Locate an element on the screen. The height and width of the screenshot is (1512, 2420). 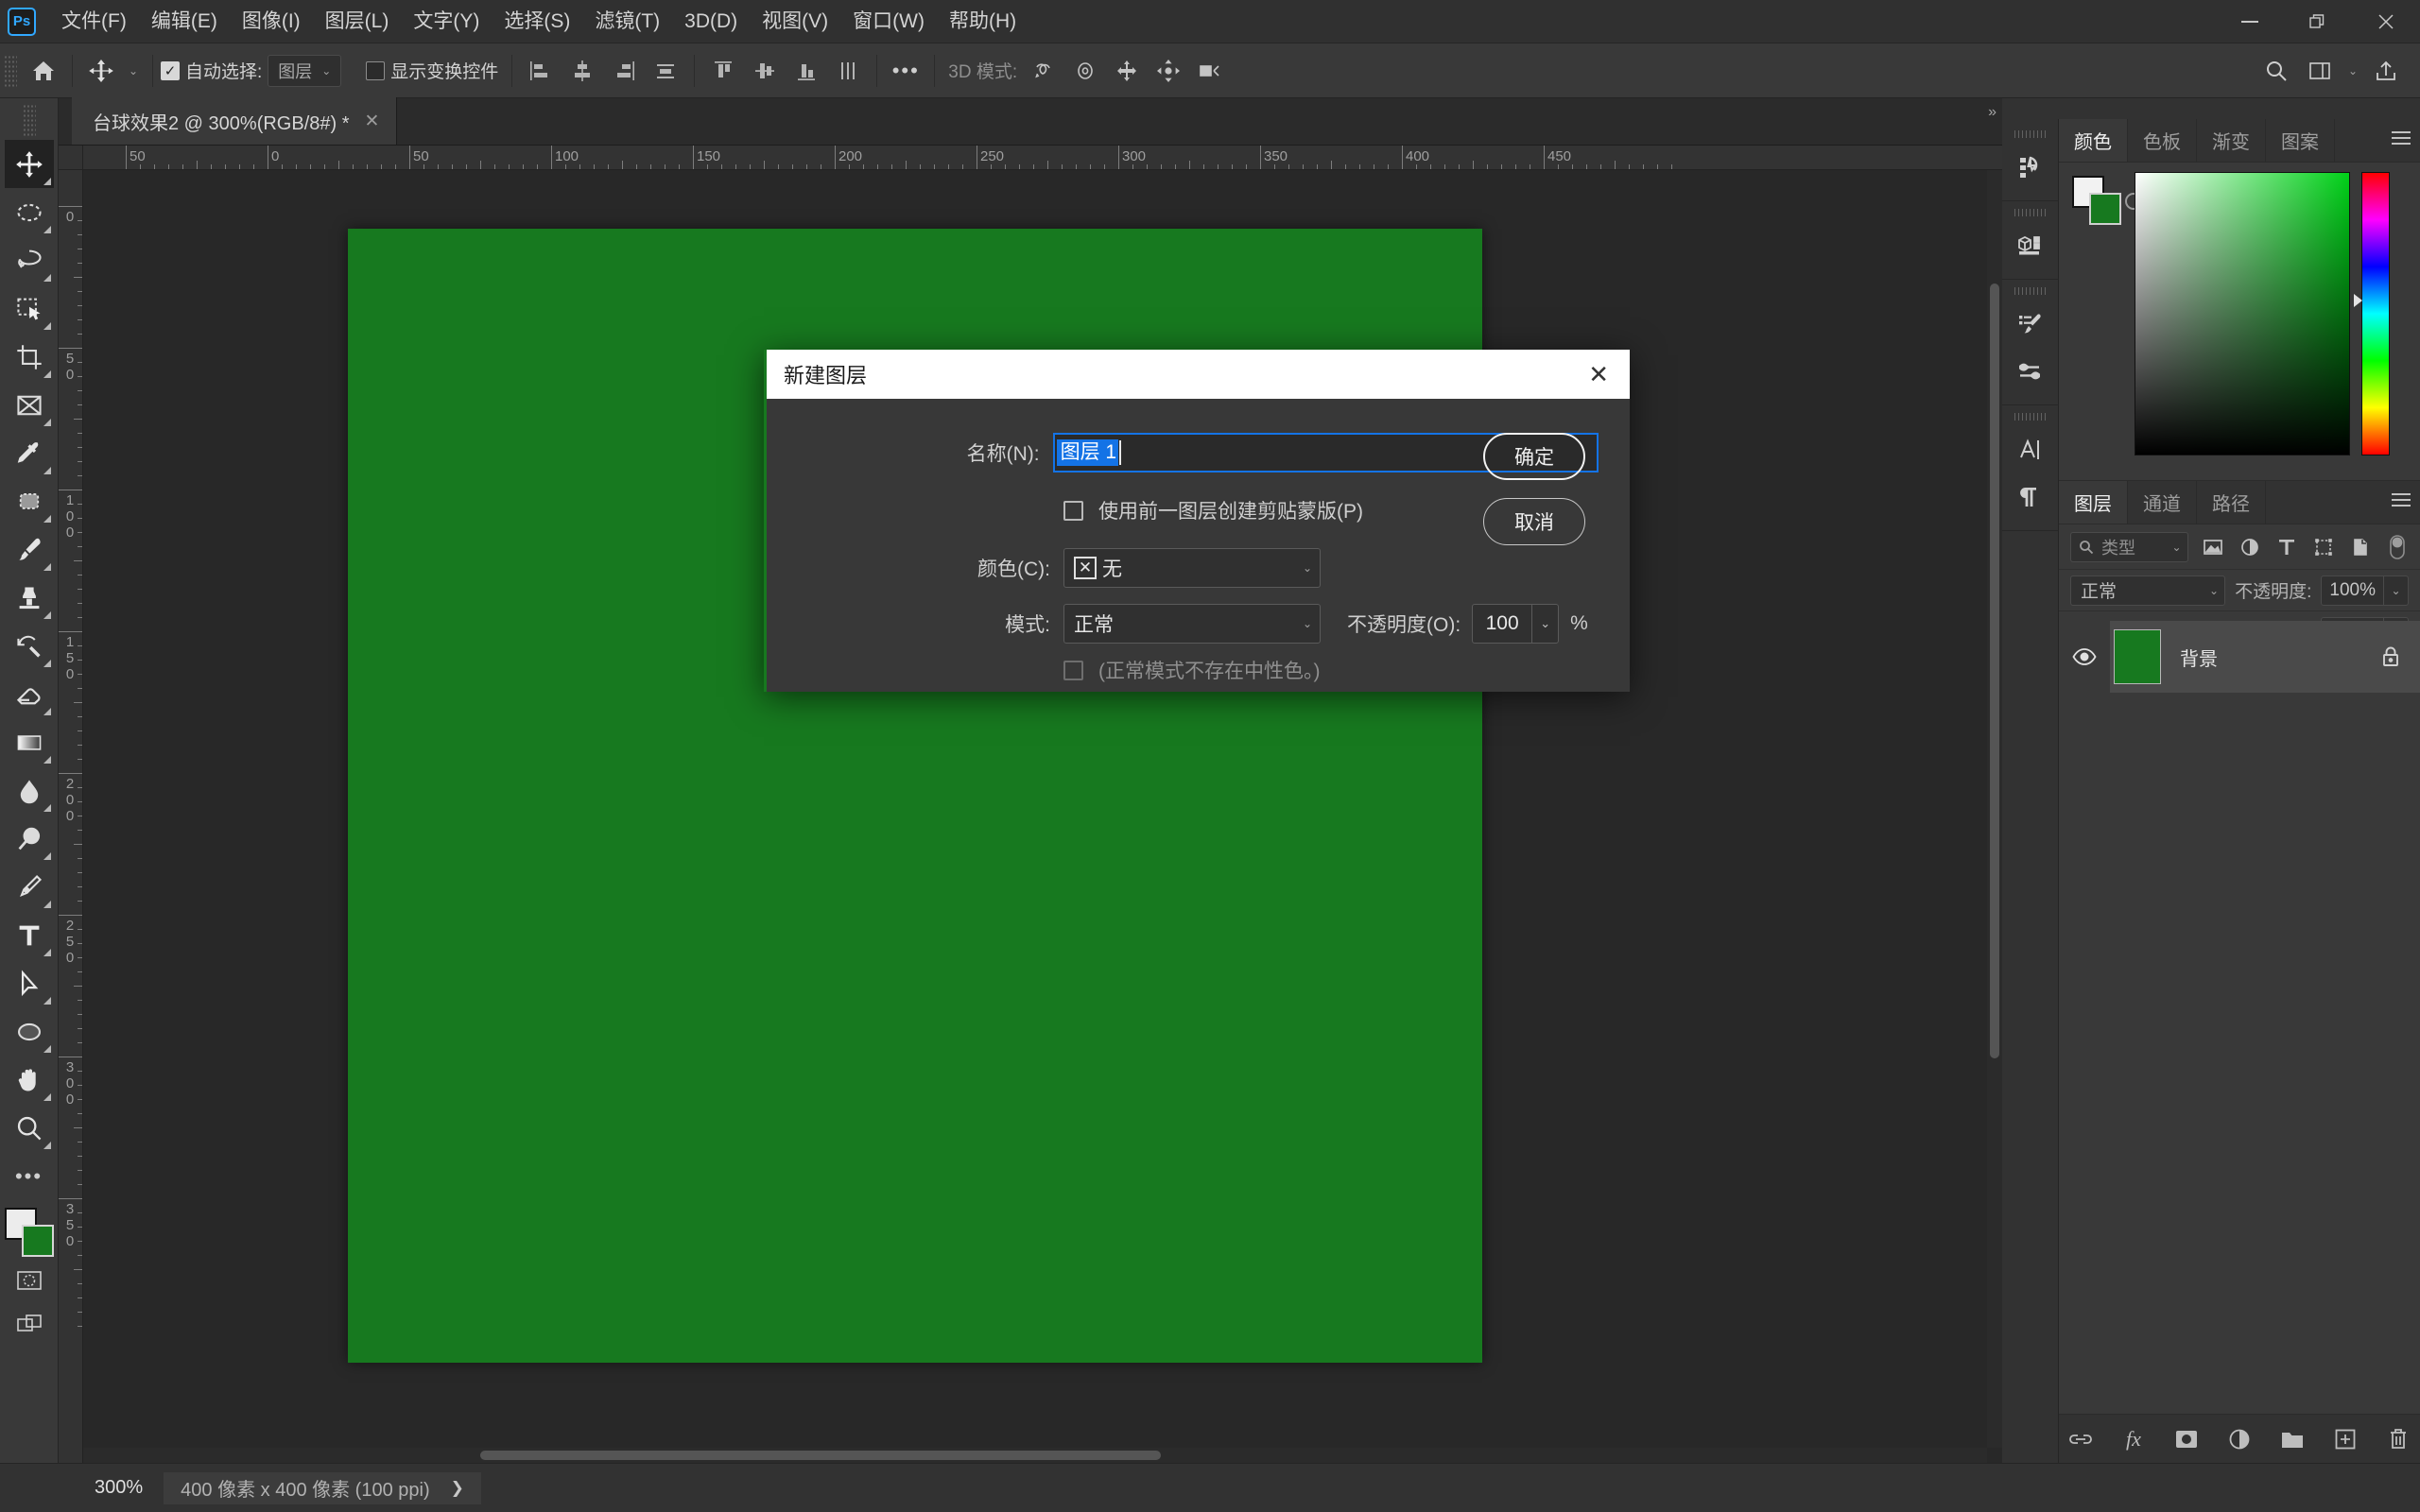
layer-color-value: 无 is located at coordinates (1112, 569).